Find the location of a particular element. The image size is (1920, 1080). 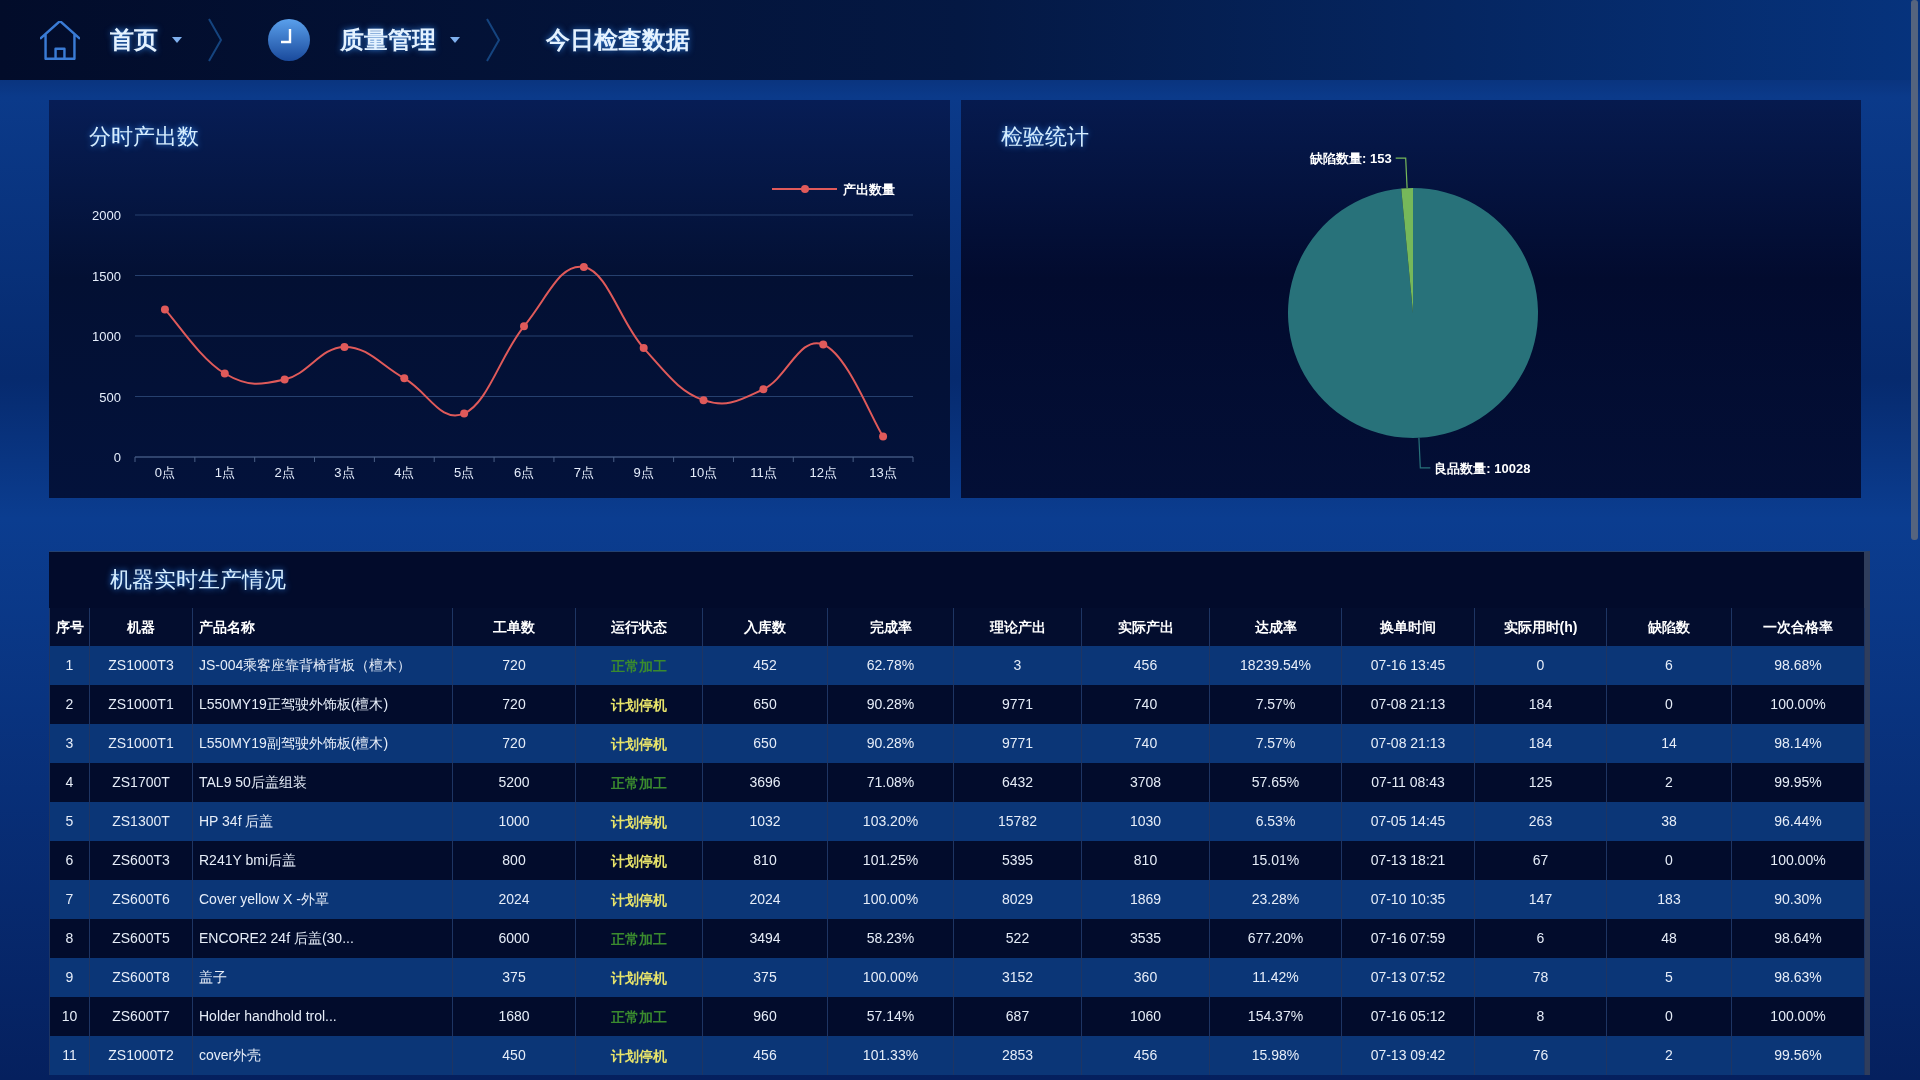

axis-label: 1点 is located at coordinates (224, 472).